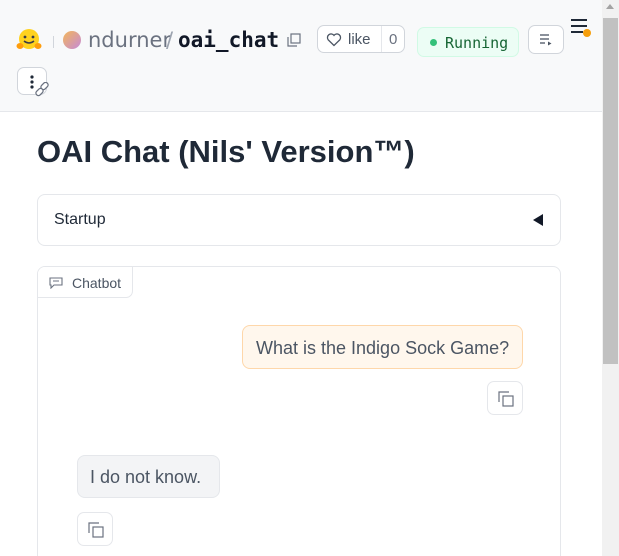 Image resolution: width=619 pixels, height=556 pixels. I want to click on header-separator, so click(53, 42).